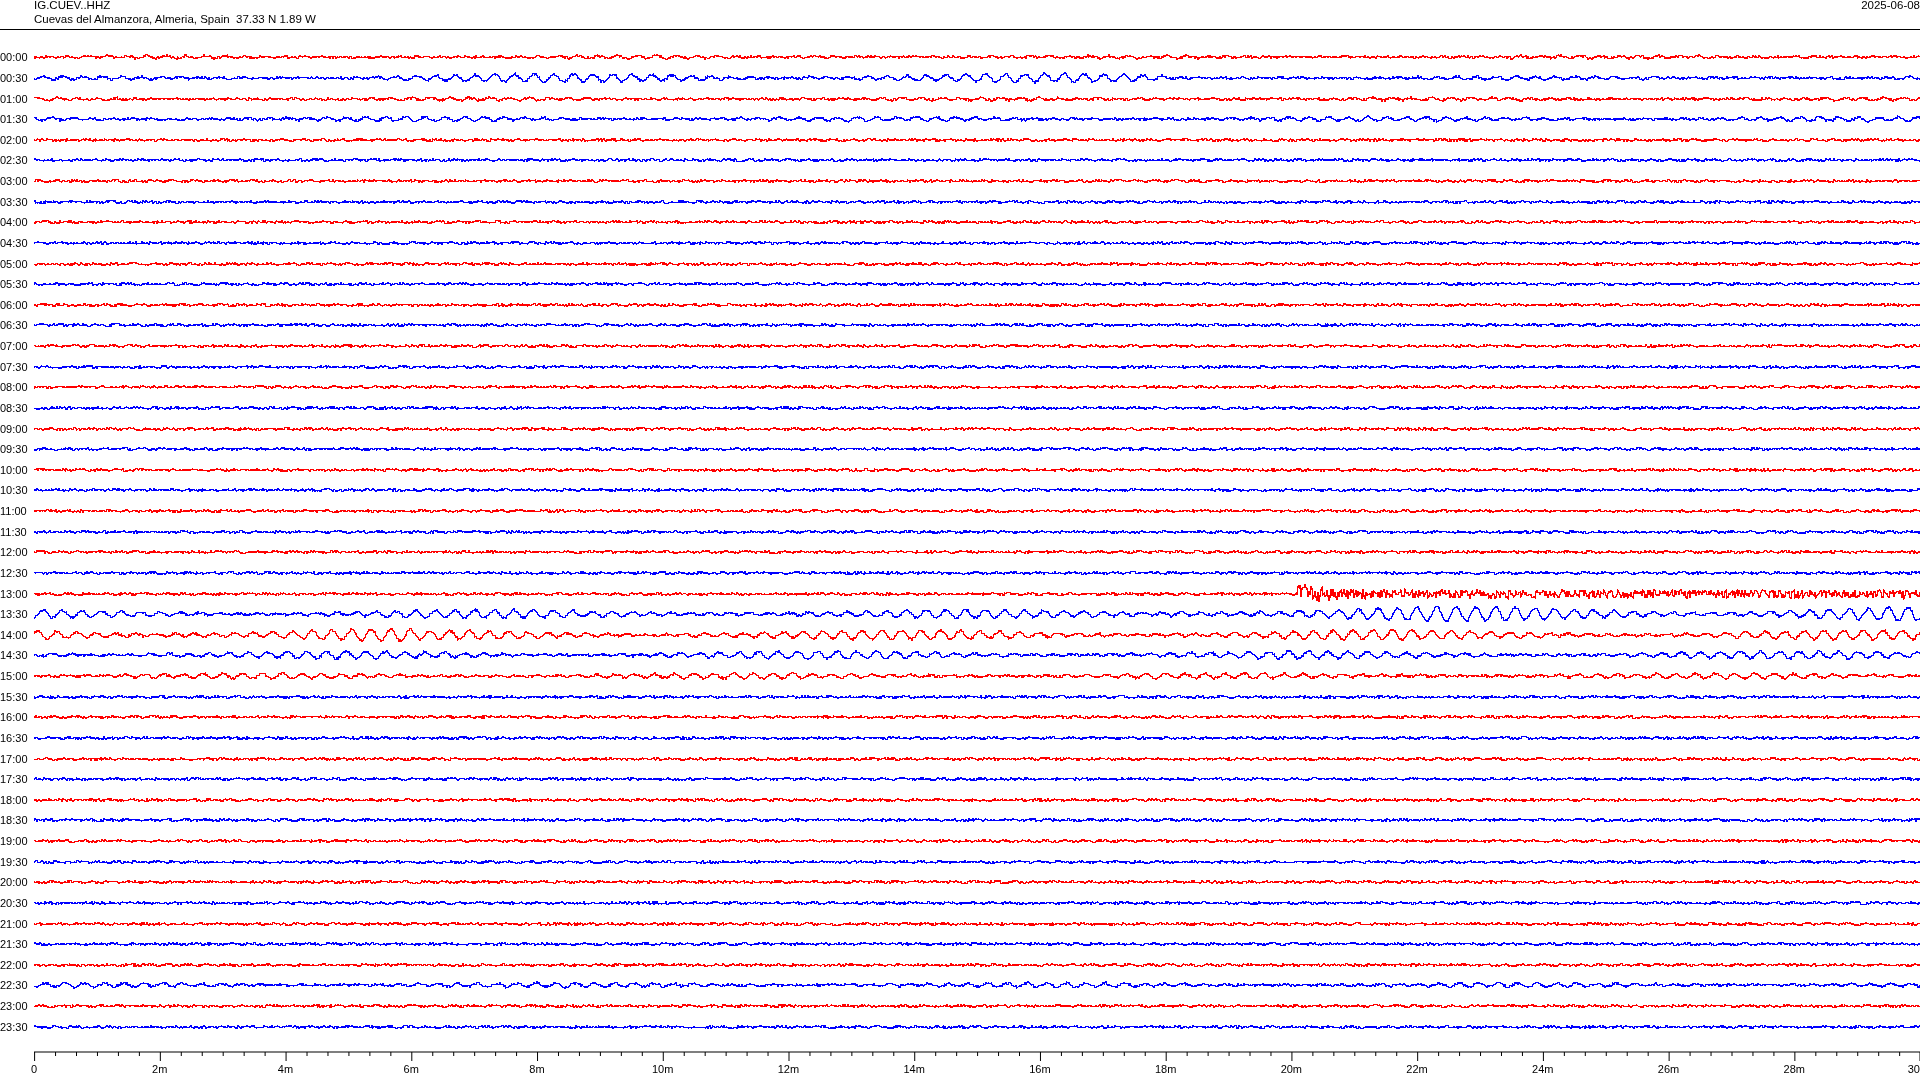 This screenshot has height=1080, width=1920. Describe the element at coordinates (1417, 1069) in the screenshot. I see `axis-label: 22m` at that location.